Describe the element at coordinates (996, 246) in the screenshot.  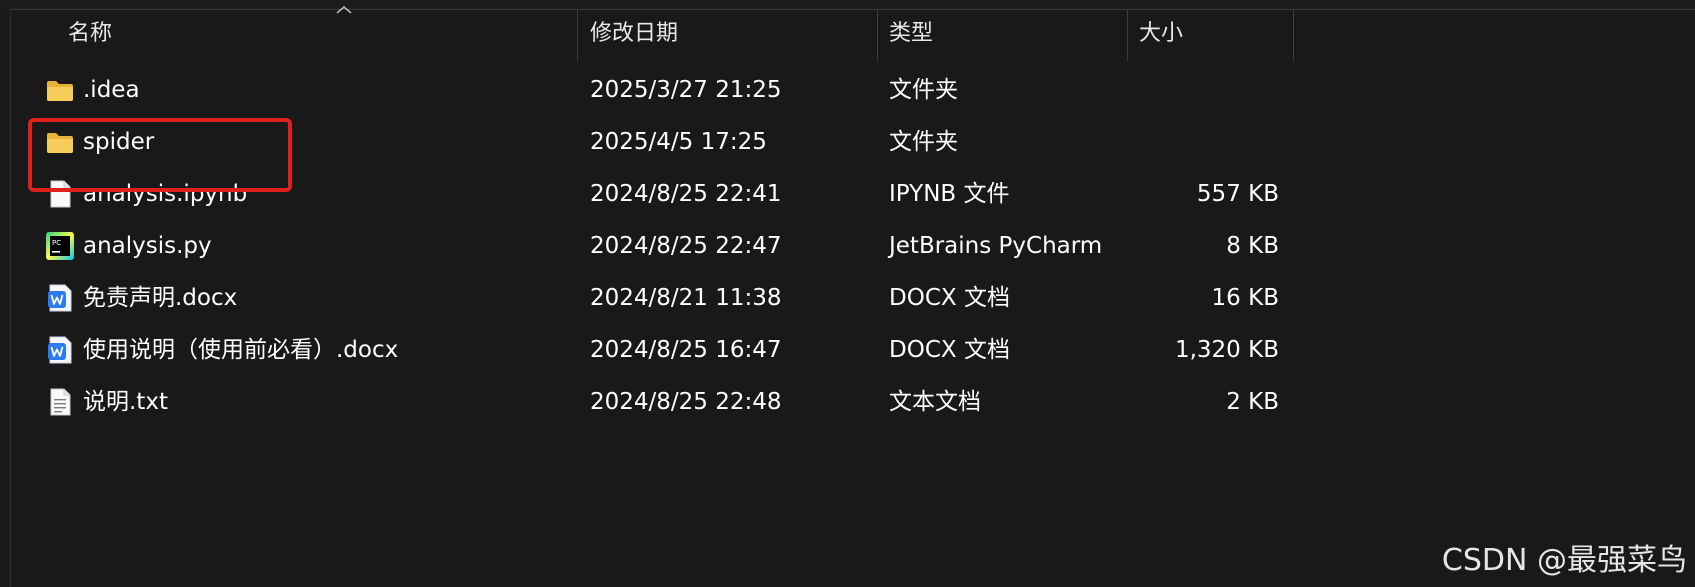
I see `file-type: JetBrains PyCharm` at that location.